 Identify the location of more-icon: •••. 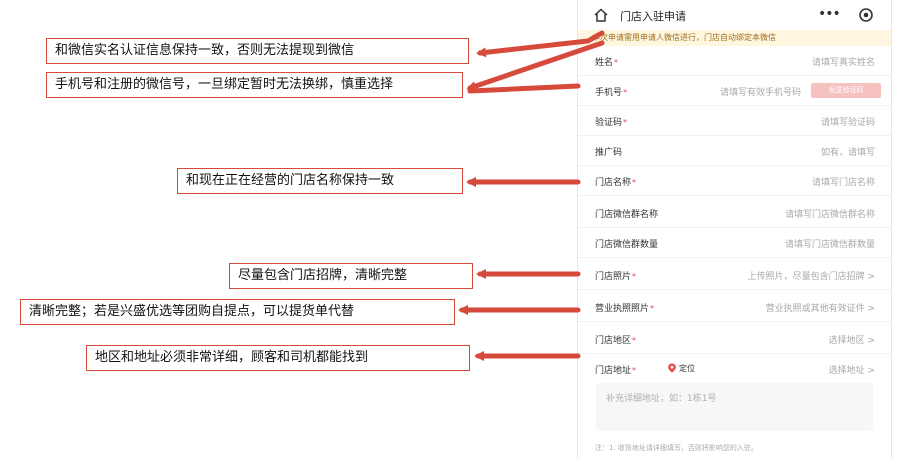
(829, 14).